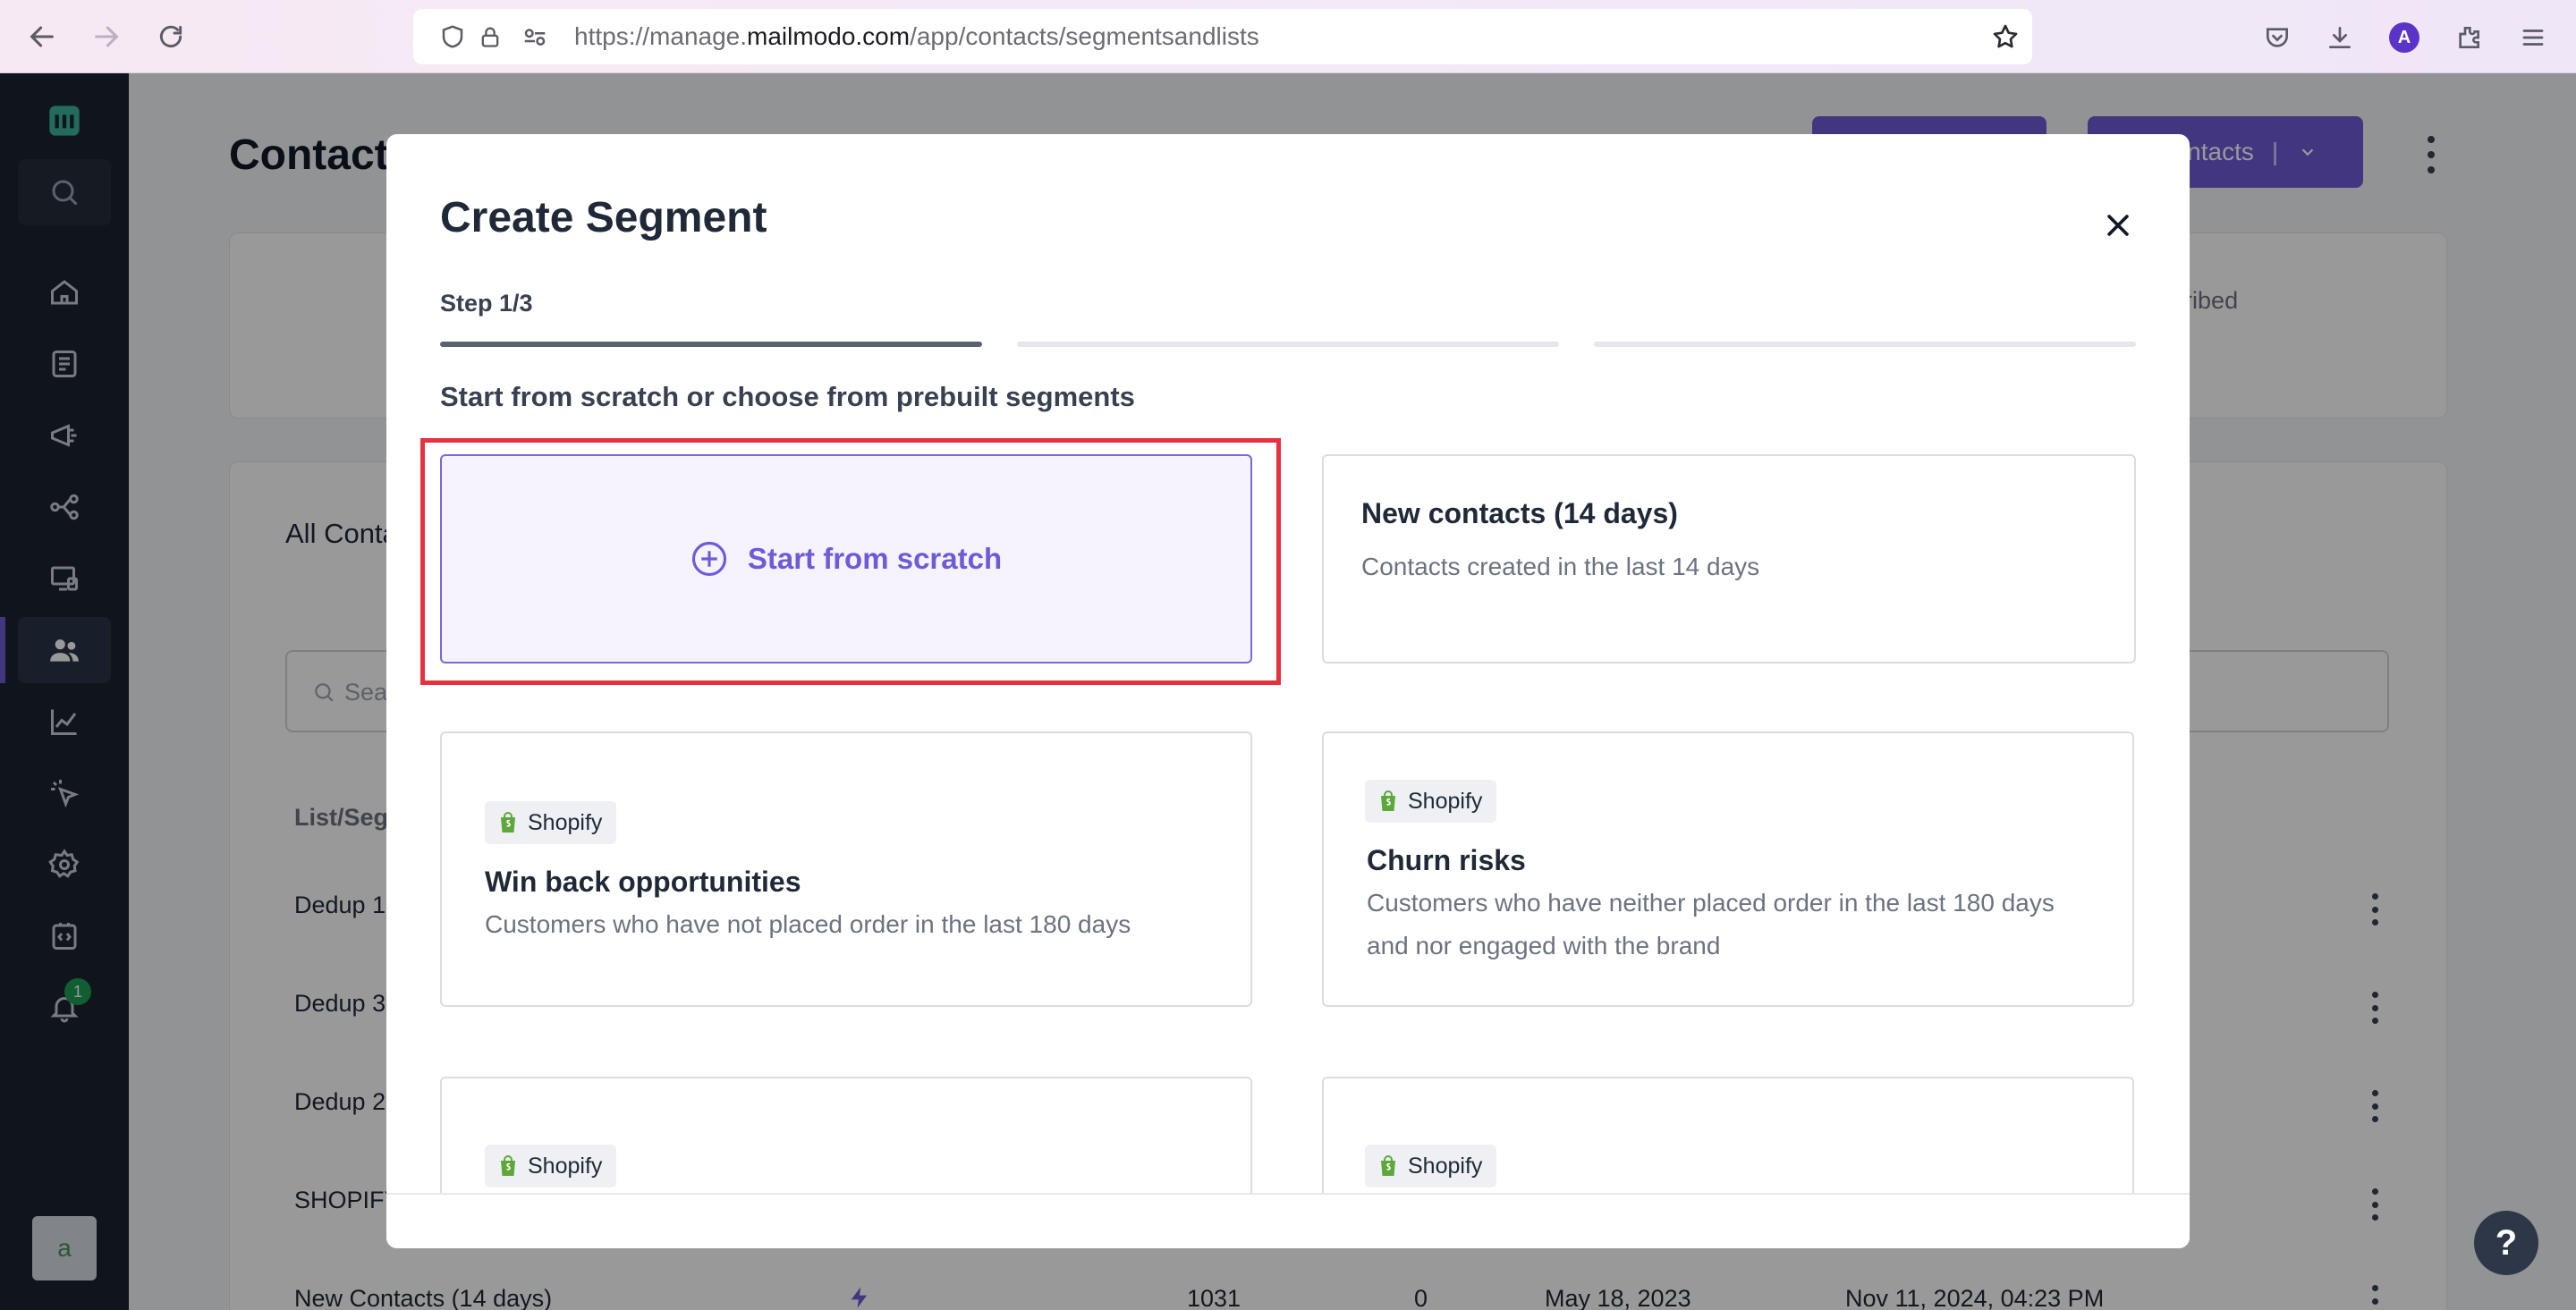  I want to click on bookmark-star-icon, so click(2005, 37).